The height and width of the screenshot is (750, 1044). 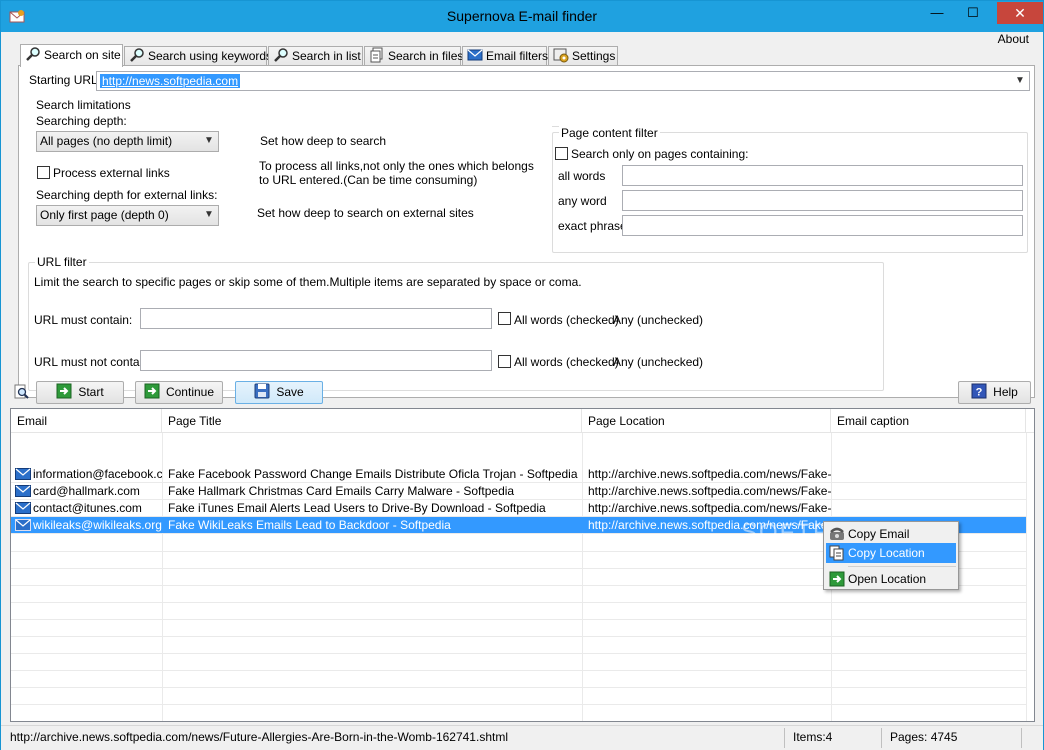 What do you see at coordinates (822, 200) in the screenshot?
I see `any-word-input` at bounding box center [822, 200].